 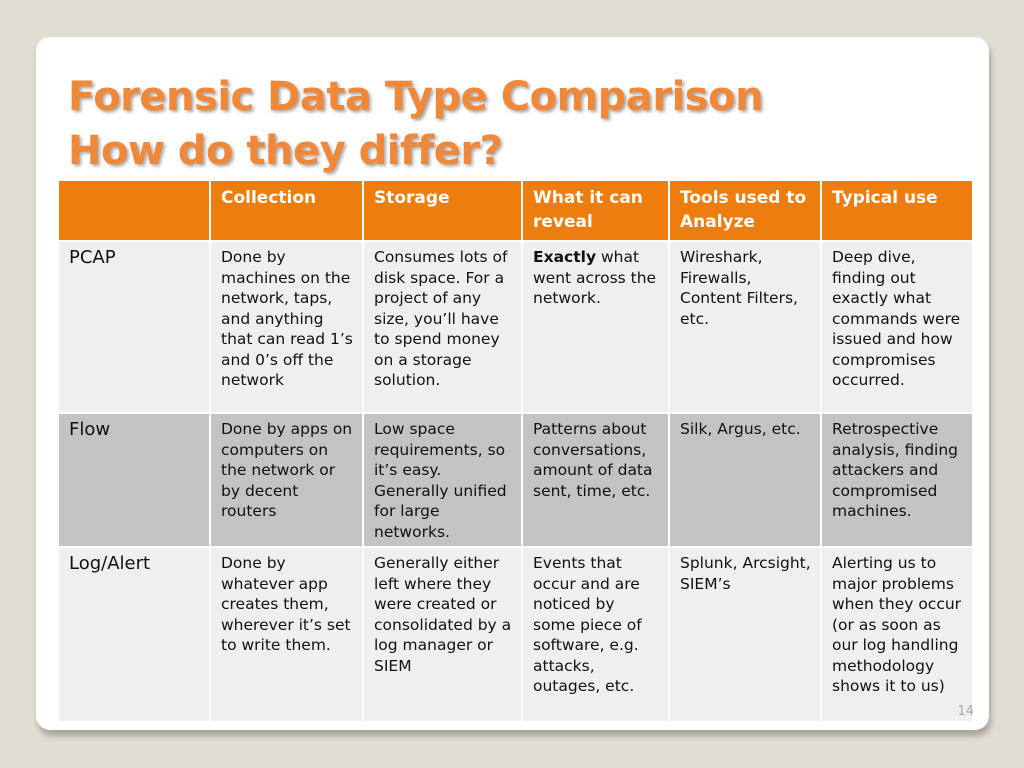 I want to click on cell-tools: Splunk, Arcsight, SIEM’s, so click(x=745, y=634).